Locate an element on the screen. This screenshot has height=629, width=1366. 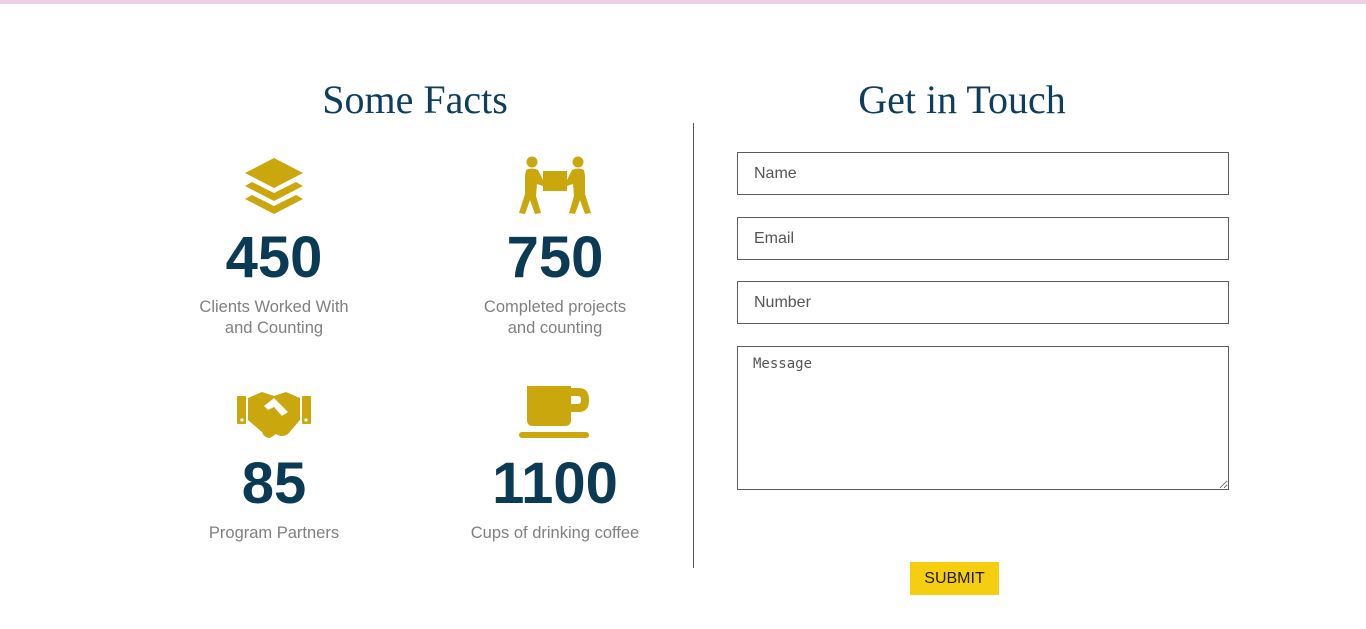
fact-number: 85 is located at coordinates (274, 483).